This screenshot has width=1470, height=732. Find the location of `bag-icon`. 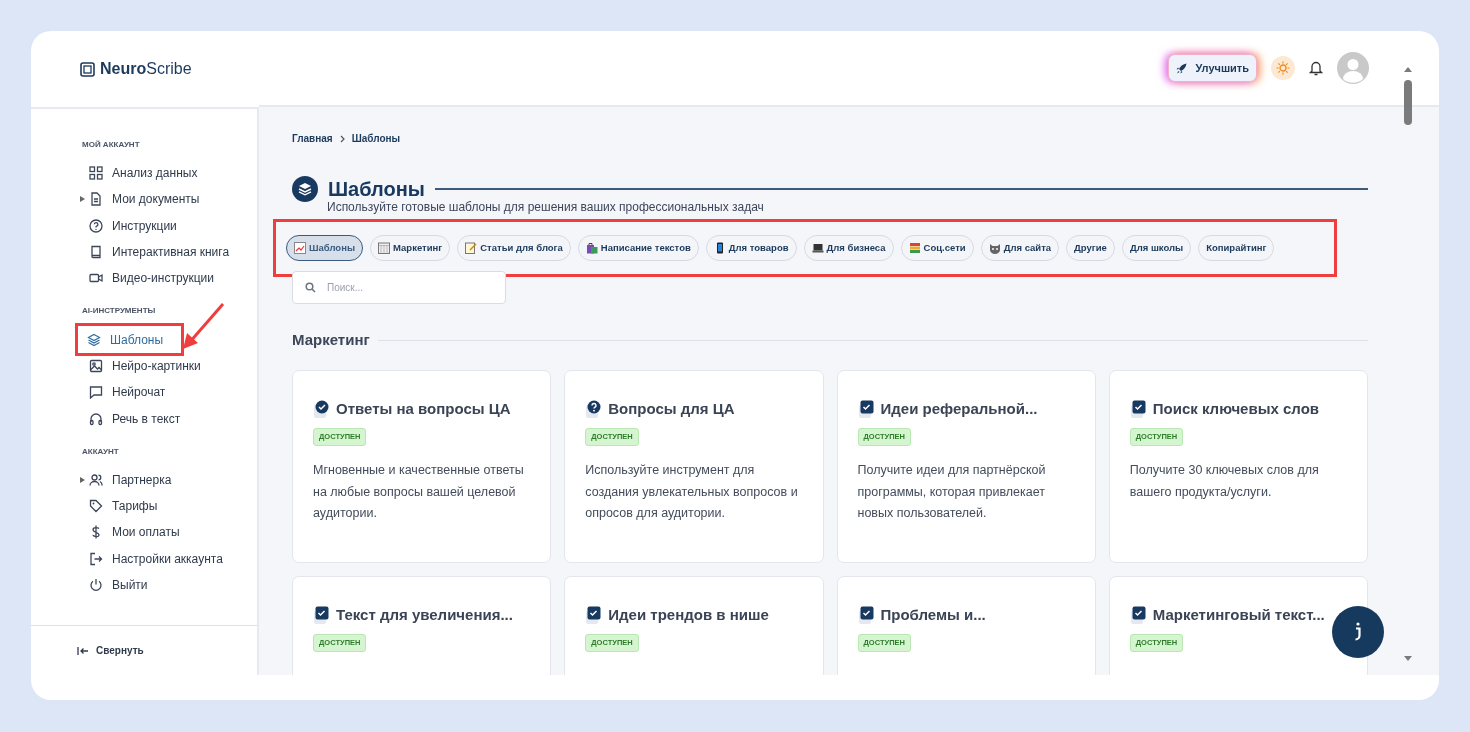

bag-icon is located at coordinates (591, 248).